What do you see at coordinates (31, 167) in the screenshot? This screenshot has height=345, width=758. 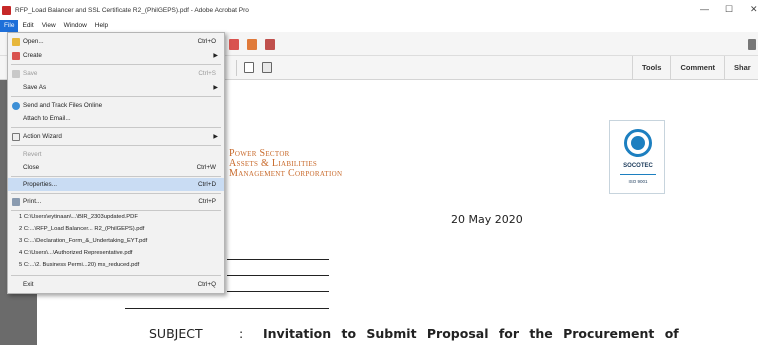 I see `menu-label: Close` at bounding box center [31, 167].